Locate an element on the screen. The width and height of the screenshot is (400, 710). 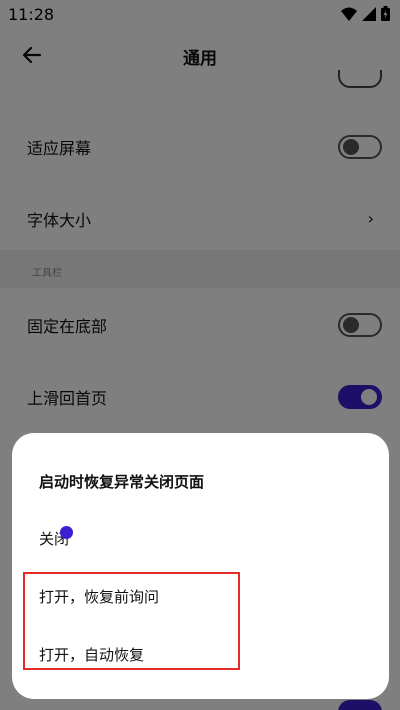
highlight-box is located at coordinates (131, 621).